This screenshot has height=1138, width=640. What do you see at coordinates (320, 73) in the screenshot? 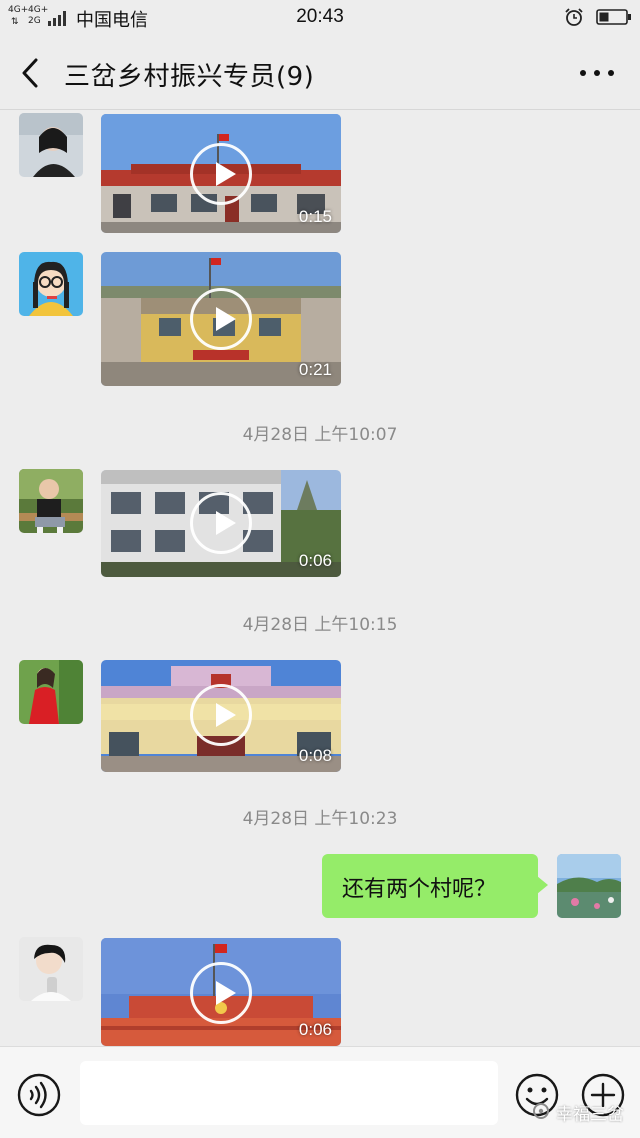
I see `chat-header: 三岔乡村振兴专员(9)` at bounding box center [320, 73].